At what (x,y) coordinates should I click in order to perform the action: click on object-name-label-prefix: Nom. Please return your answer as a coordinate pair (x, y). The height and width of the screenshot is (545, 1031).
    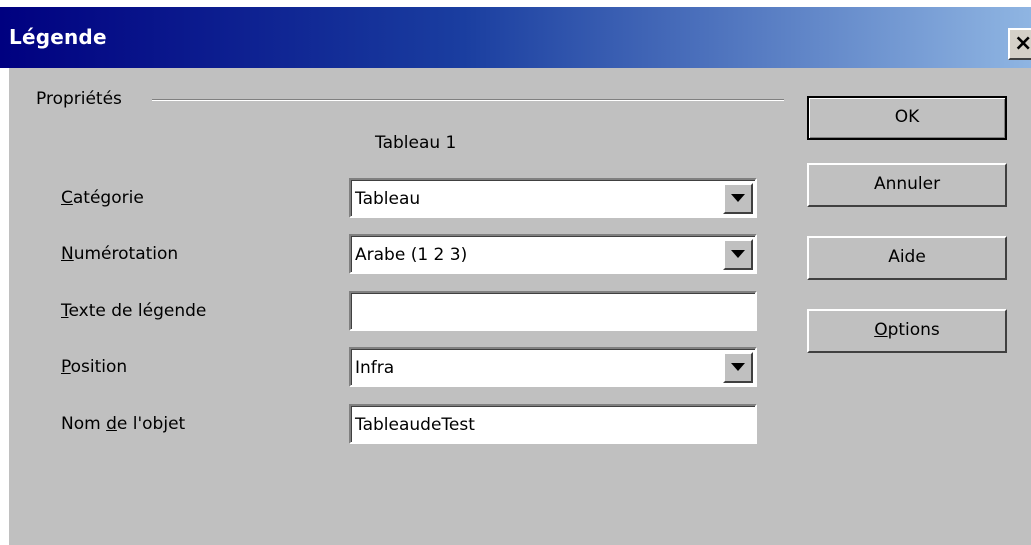
    Looking at the image, I should click on (84, 424).